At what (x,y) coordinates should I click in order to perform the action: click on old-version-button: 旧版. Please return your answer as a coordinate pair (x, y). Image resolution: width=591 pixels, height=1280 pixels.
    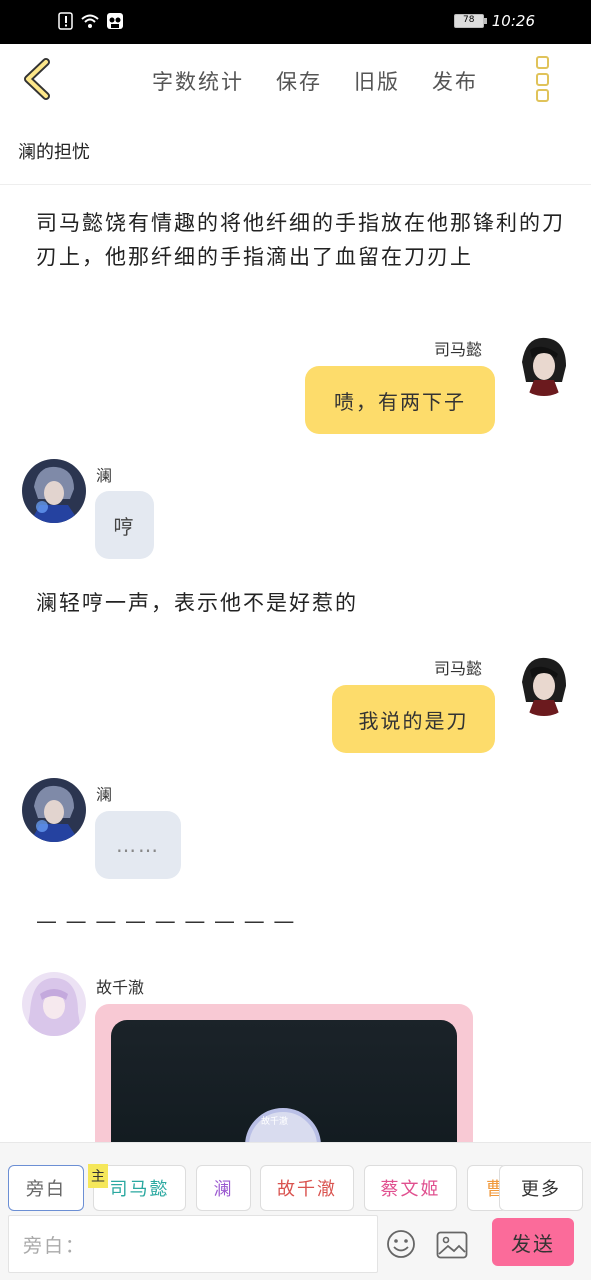
    Looking at the image, I should click on (377, 81).